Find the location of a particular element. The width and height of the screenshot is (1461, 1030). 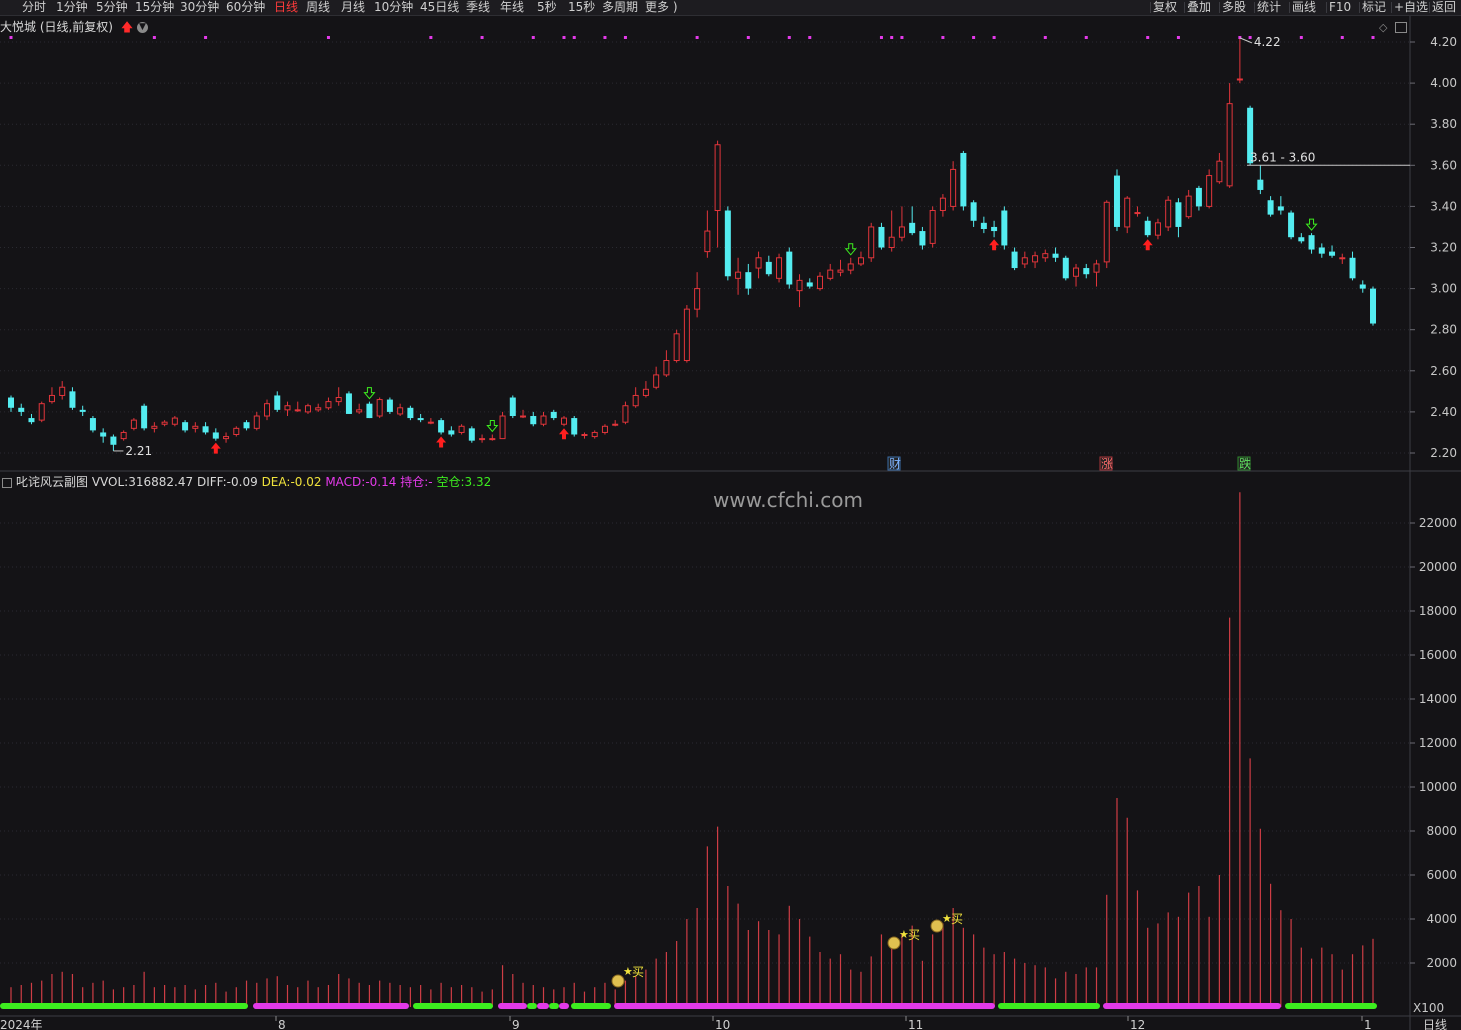

vvol-value: 316882.47 is located at coordinates (161, 482).